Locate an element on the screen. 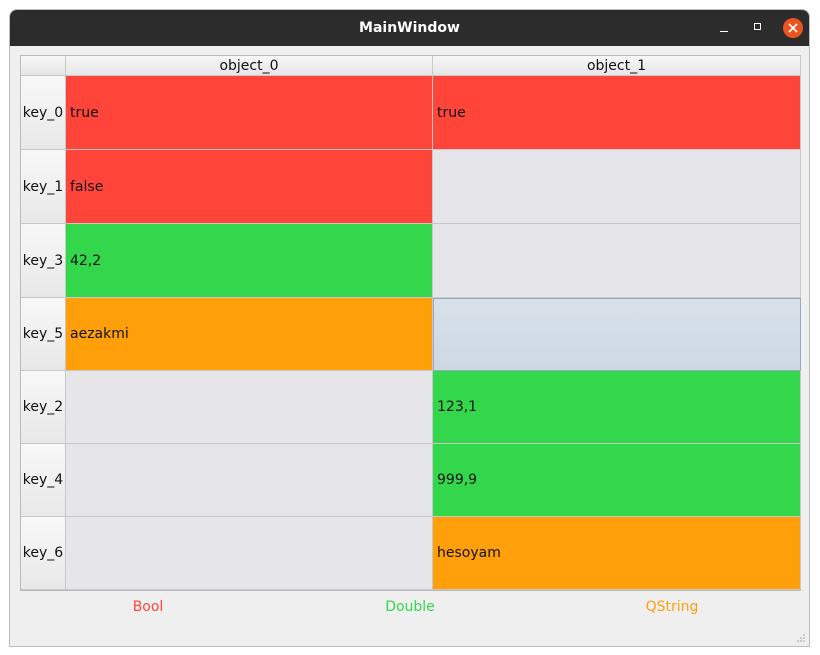 This screenshot has width=820, height=655. column-header-object-0: object_0 is located at coordinates (249, 66).